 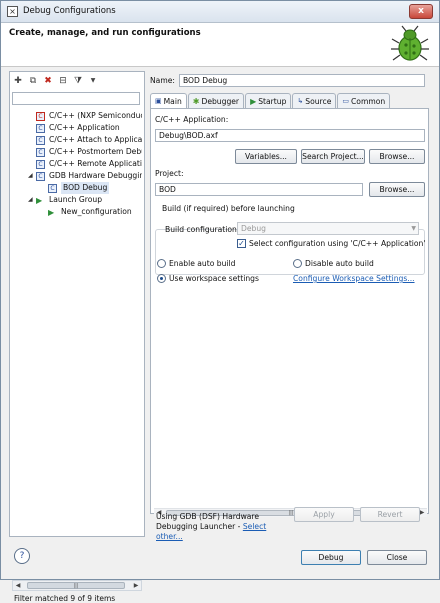 I want to click on new-config-icon: ✚, so click(x=18, y=81).